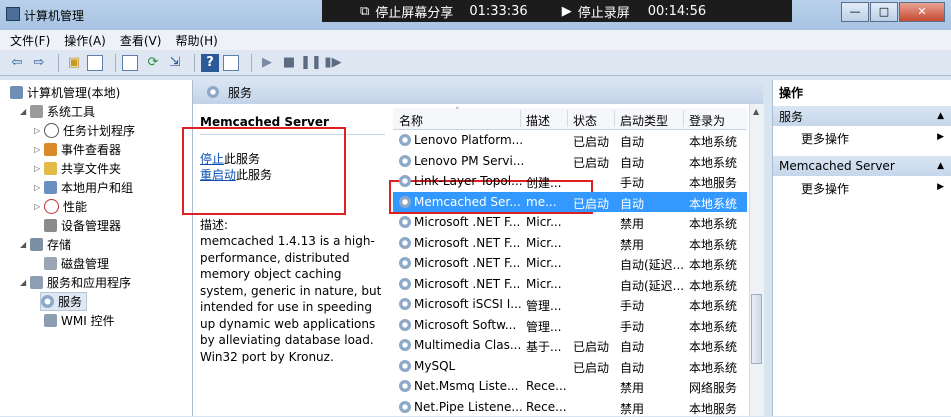 The height and width of the screenshot is (417, 951). I want to click on minimize-button: —, so click(855, 12).